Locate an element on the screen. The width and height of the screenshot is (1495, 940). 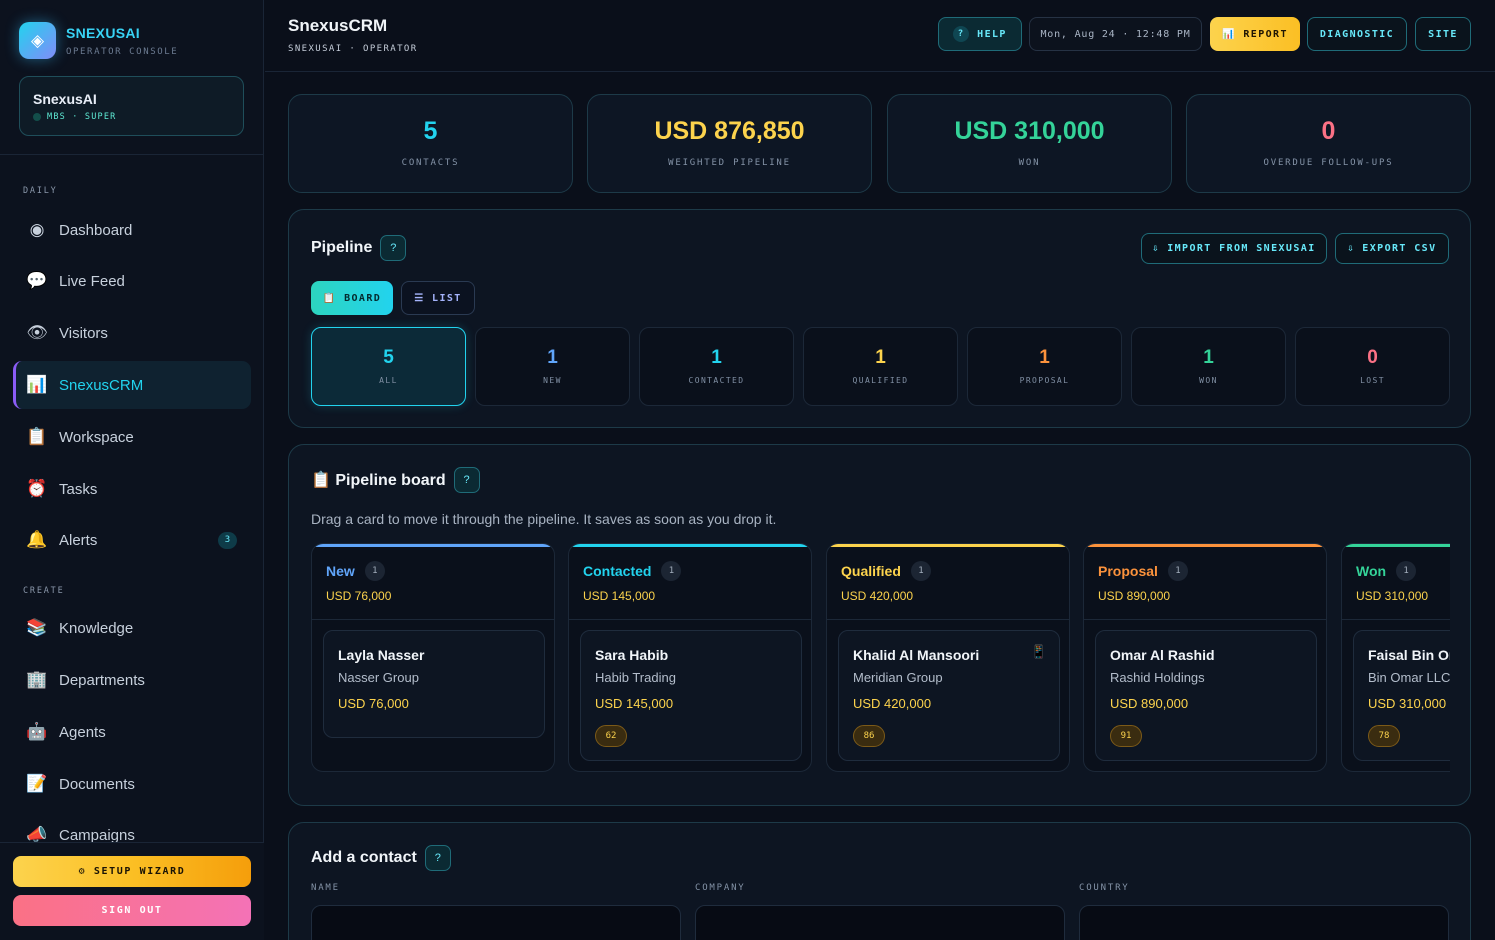
pipeline-title: Pipeline? is located at coordinates (359, 248).